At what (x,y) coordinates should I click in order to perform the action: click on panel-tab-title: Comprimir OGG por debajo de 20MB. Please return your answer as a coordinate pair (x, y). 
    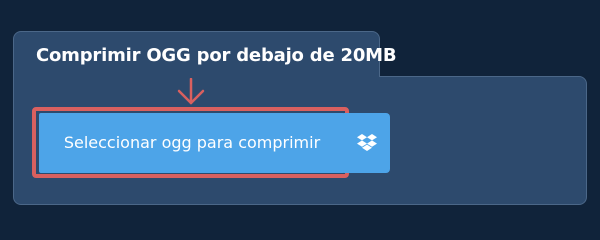
    Looking at the image, I should click on (216, 55).